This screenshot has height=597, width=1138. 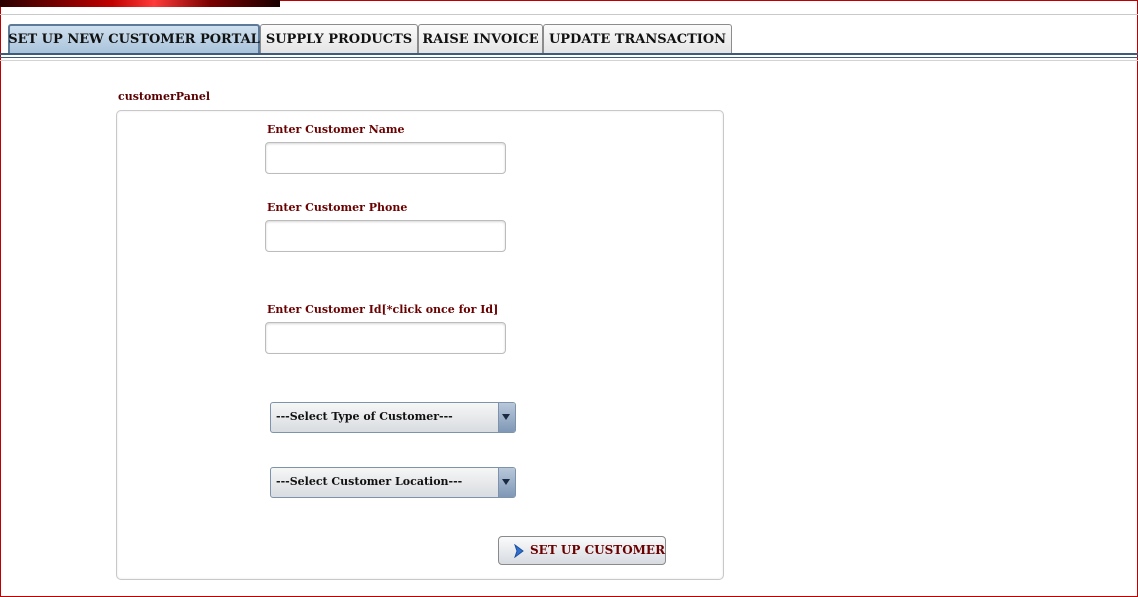 What do you see at coordinates (134, 38) in the screenshot?
I see `tab-set-up-new-customer-portal: SET UP NEW CUSTOMER PORTAL` at bounding box center [134, 38].